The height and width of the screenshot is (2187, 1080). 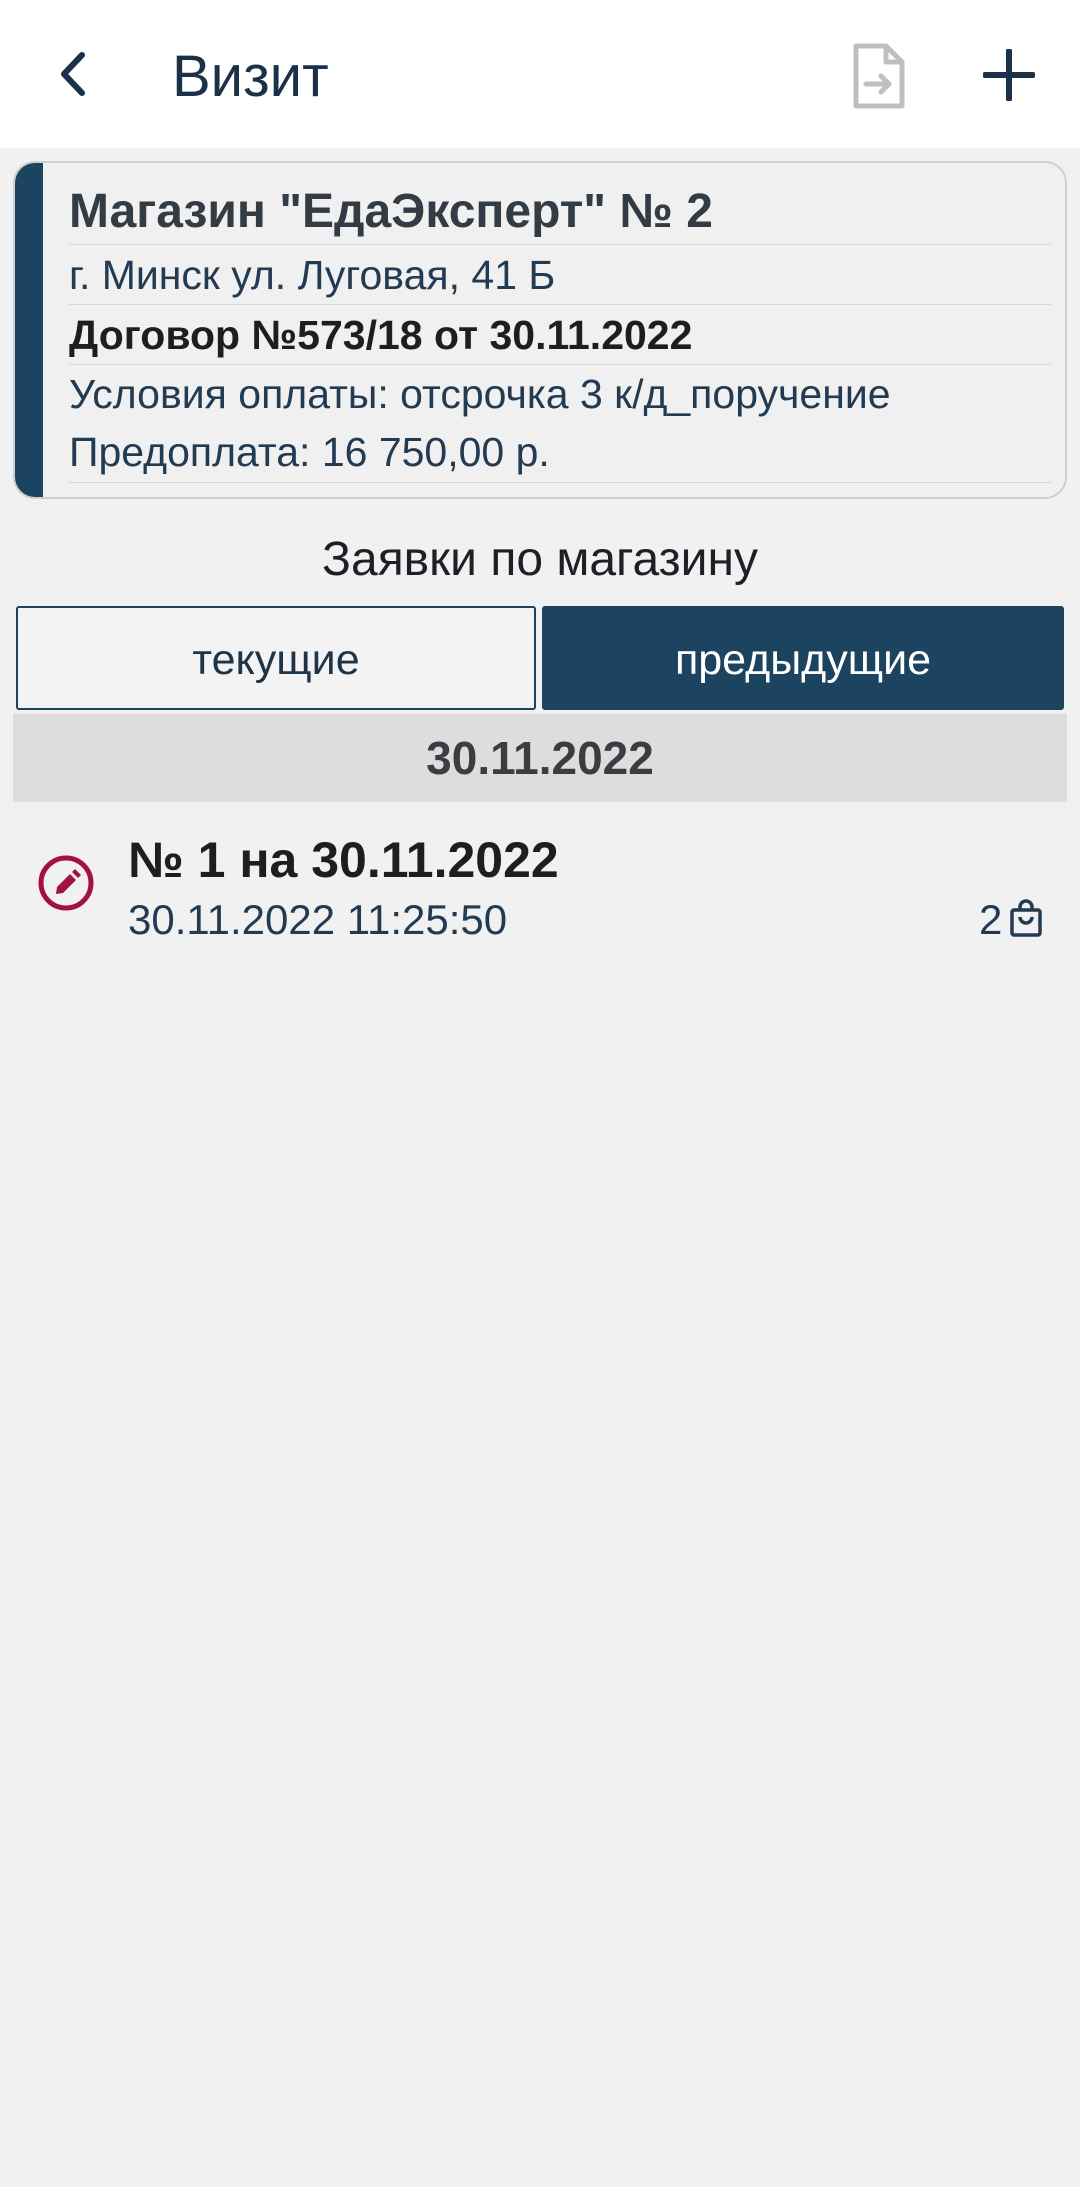 I want to click on shopping-bag-icon, so click(x=1026, y=918).